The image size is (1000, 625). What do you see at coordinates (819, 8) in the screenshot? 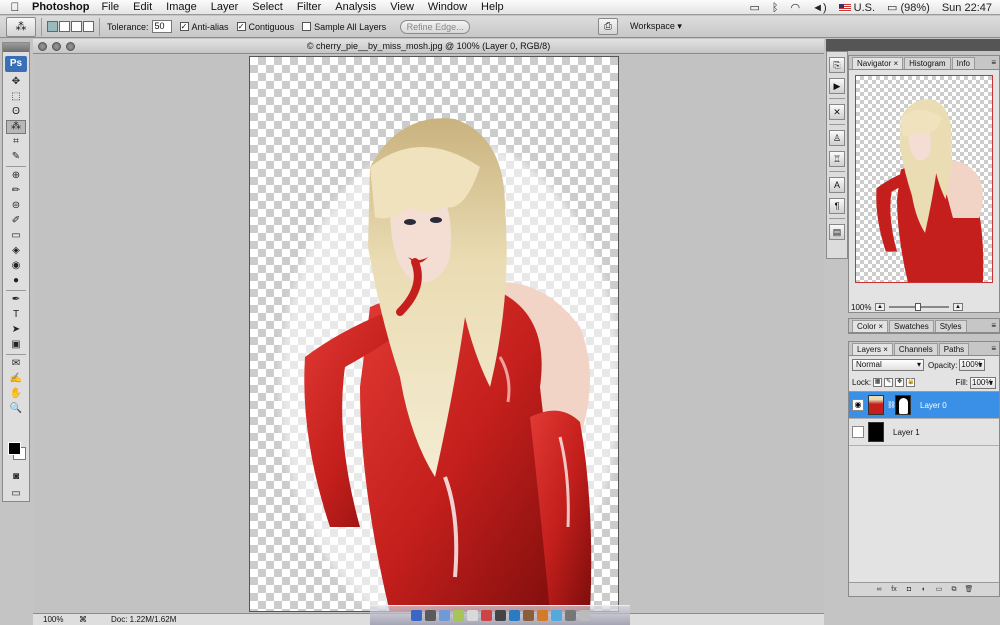
I see `volume-icon: ◄)` at bounding box center [819, 8].